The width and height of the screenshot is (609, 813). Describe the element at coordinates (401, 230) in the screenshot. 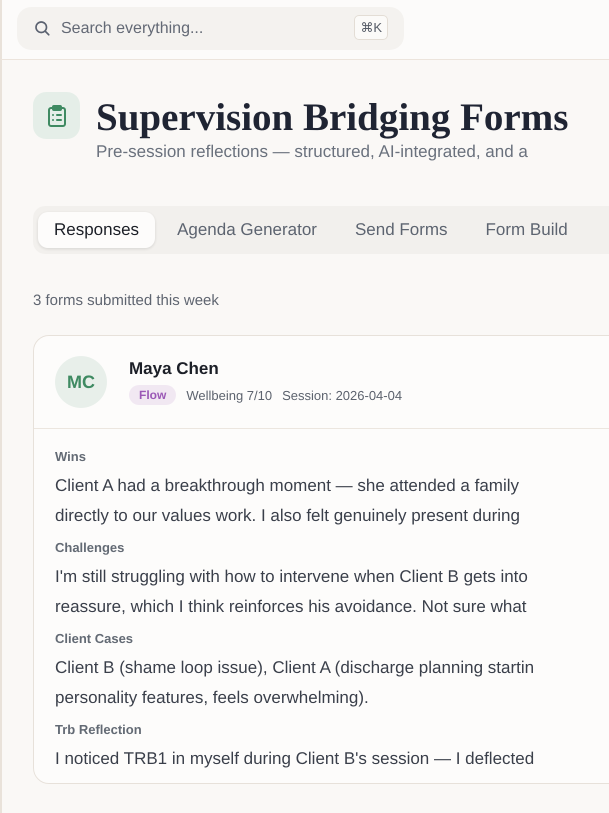

I see `tab: Send Forms` at that location.